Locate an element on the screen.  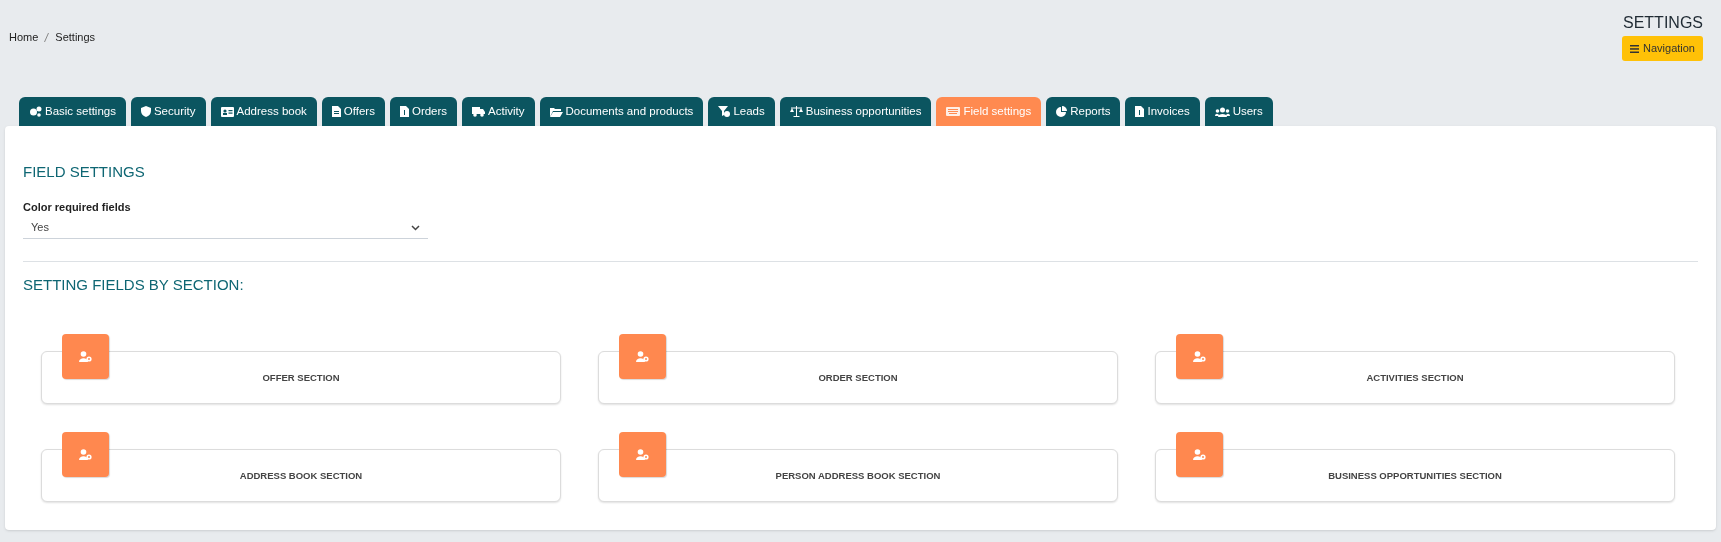
section-label: OFFER SECTION is located at coordinates (301, 378).